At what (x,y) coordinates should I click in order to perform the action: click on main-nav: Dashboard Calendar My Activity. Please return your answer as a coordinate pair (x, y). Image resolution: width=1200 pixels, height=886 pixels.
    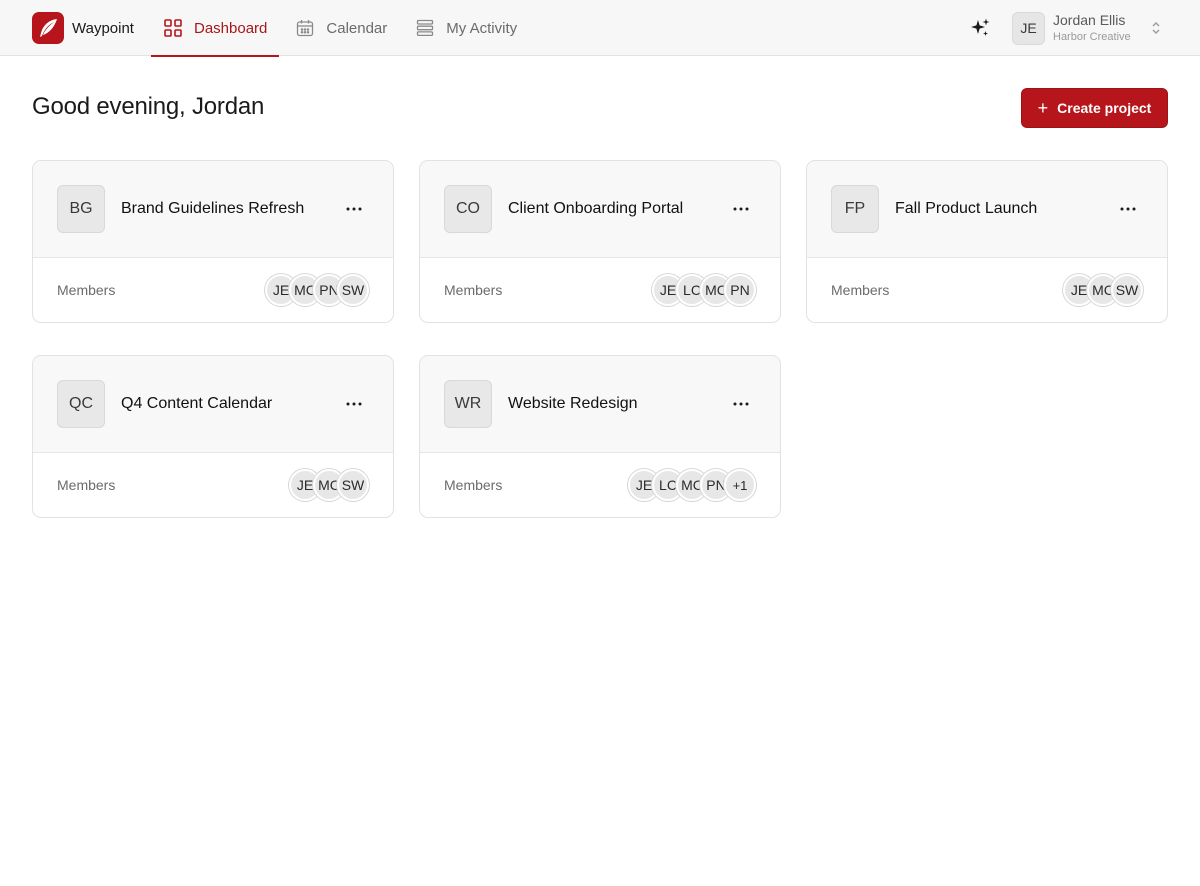
    Looking at the image, I should click on (340, 28).